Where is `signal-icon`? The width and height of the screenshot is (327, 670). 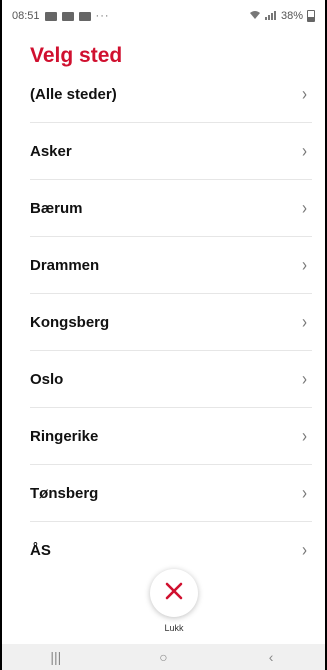 signal-icon is located at coordinates (270, 16).